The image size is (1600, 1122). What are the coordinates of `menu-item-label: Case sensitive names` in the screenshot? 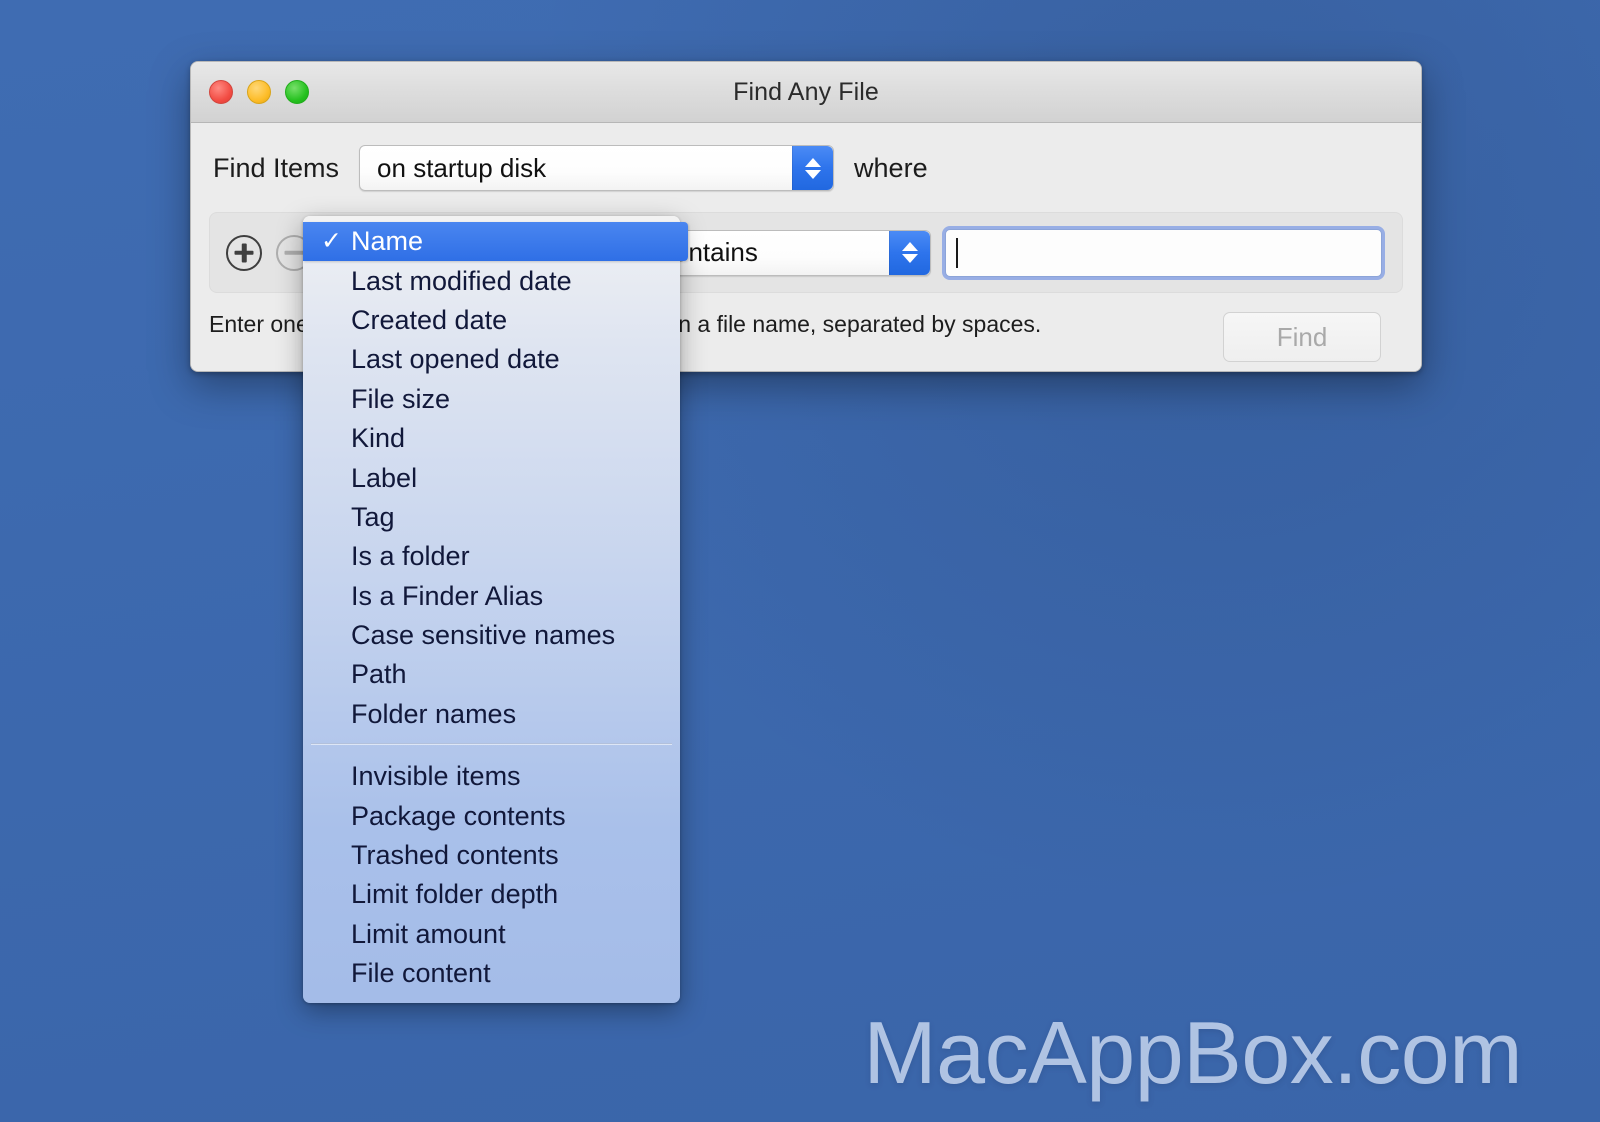 It's located at (483, 635).